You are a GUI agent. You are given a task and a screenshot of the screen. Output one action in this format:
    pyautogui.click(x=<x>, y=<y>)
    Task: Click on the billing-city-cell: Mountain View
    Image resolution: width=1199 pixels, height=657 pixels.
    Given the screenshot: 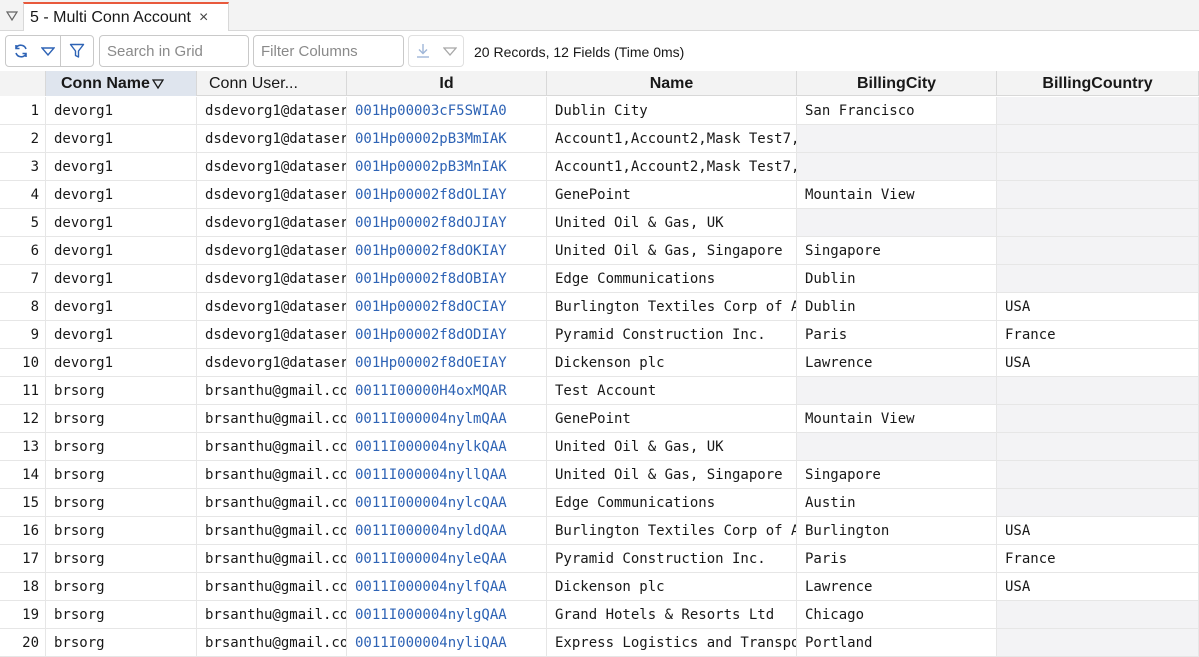 What is the action you would take?
    pyautogui.click(x=897, y=418)
    